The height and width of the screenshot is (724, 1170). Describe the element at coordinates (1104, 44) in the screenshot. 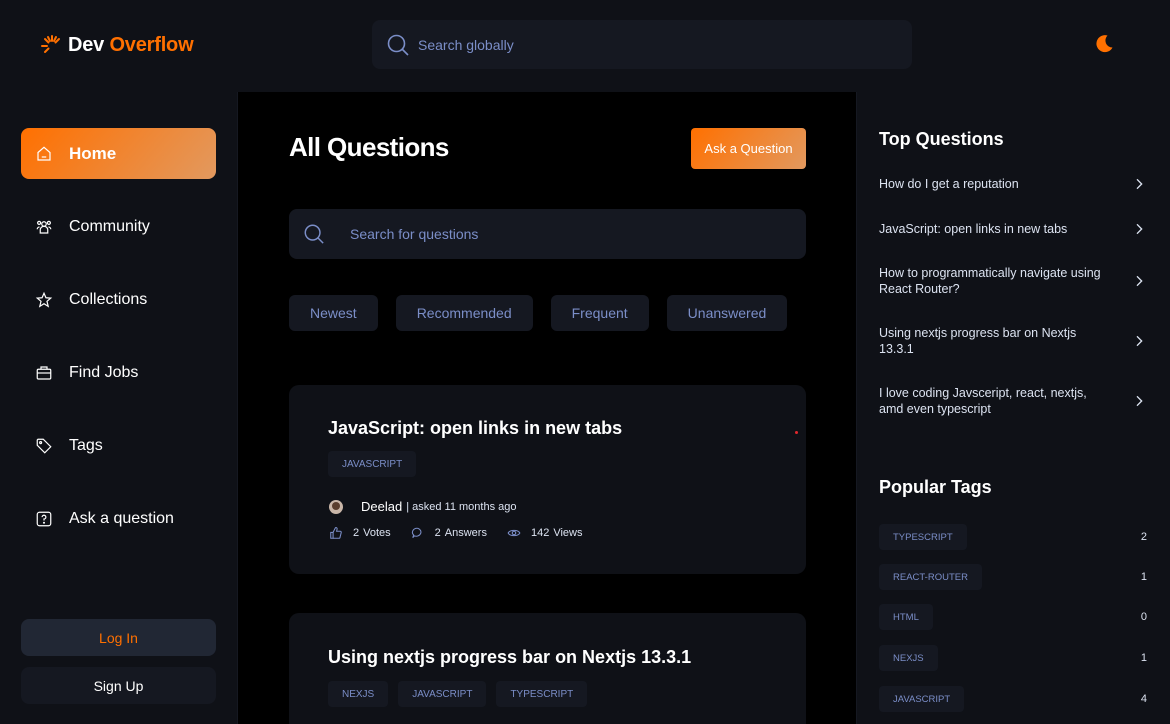

I see `moon-icon` at that location.